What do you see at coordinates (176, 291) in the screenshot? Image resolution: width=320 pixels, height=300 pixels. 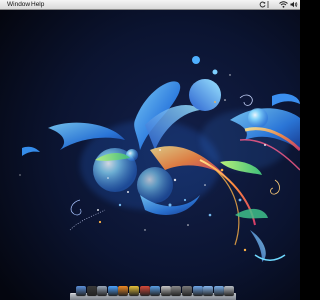 I see `preview-icon` at bounding box center [176, 291].